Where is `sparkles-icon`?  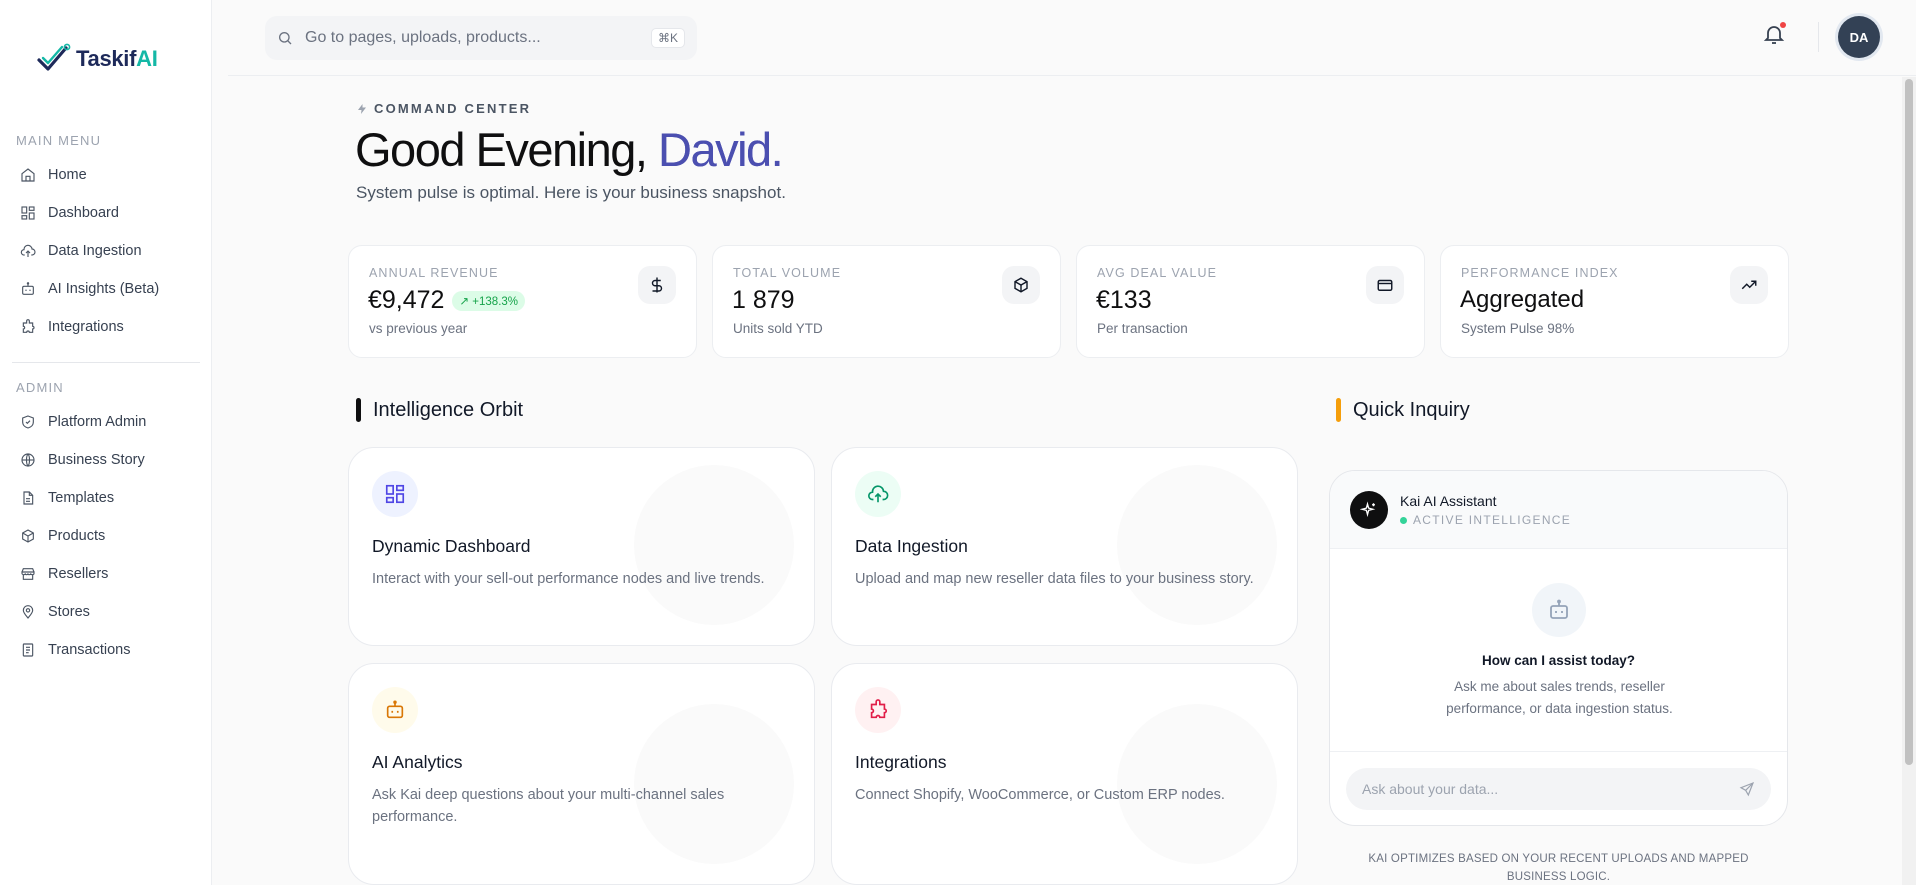 sparkles-icon is located at coordinates (1368, 509).